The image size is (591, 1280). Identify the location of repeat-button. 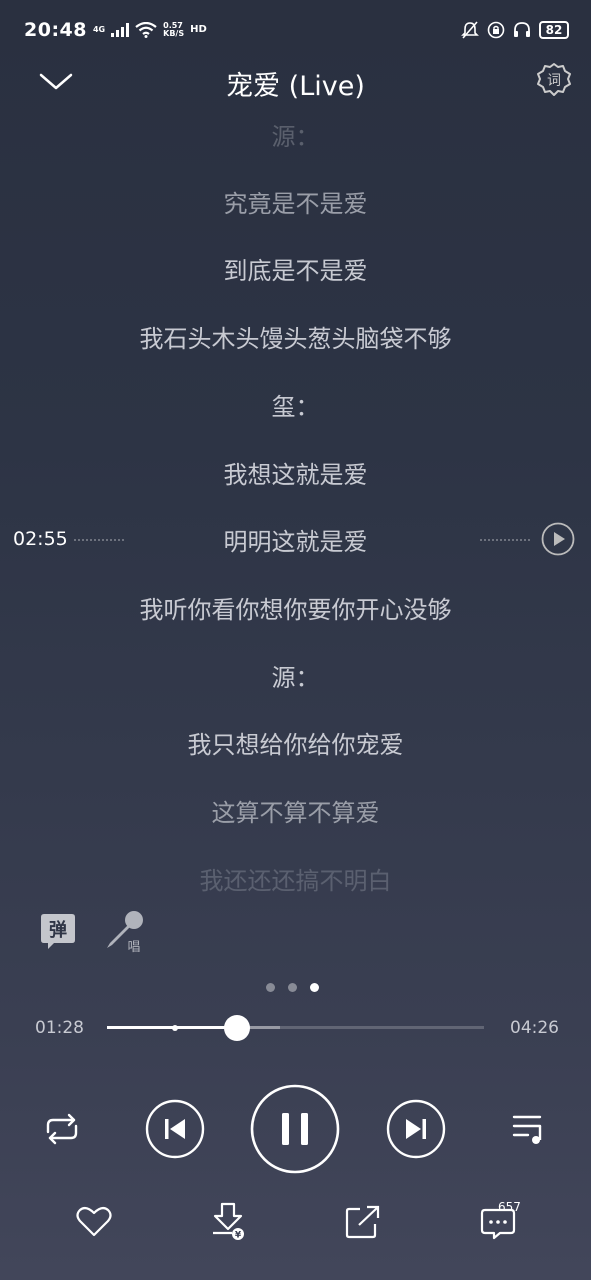
(62, 1129).